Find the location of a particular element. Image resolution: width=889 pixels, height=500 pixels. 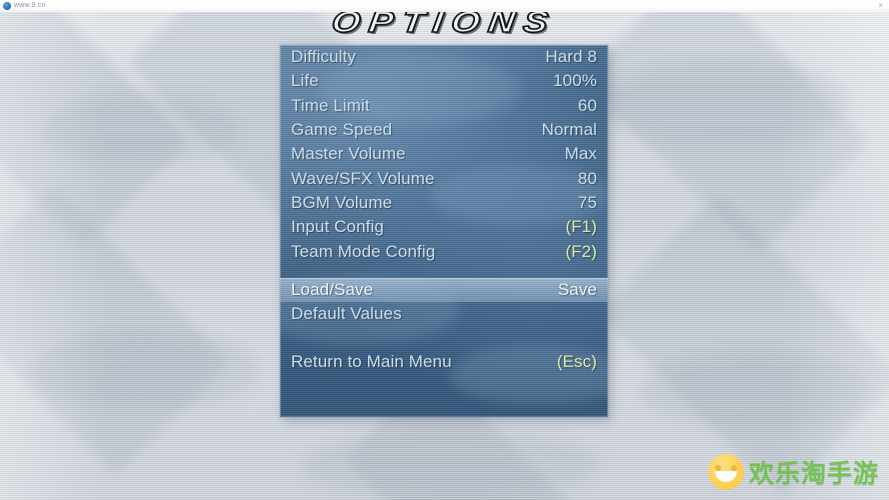

option-value: 100% is located at coordinates (575, 81).